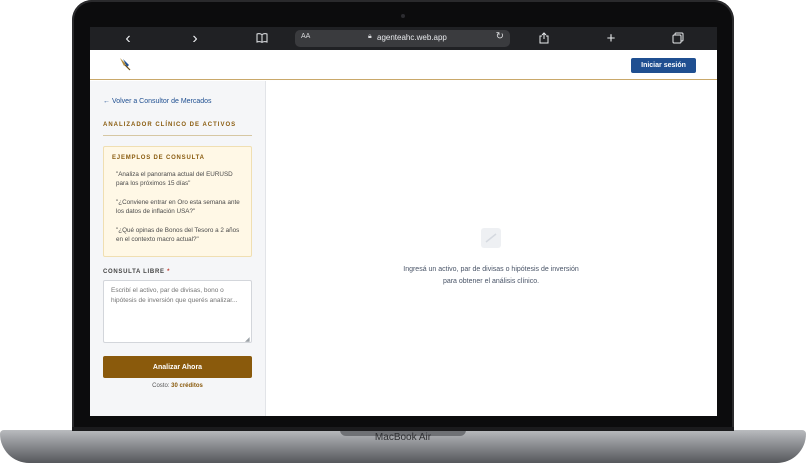  I want to click on app-header: Iniciar sesión, so click(403, 65).